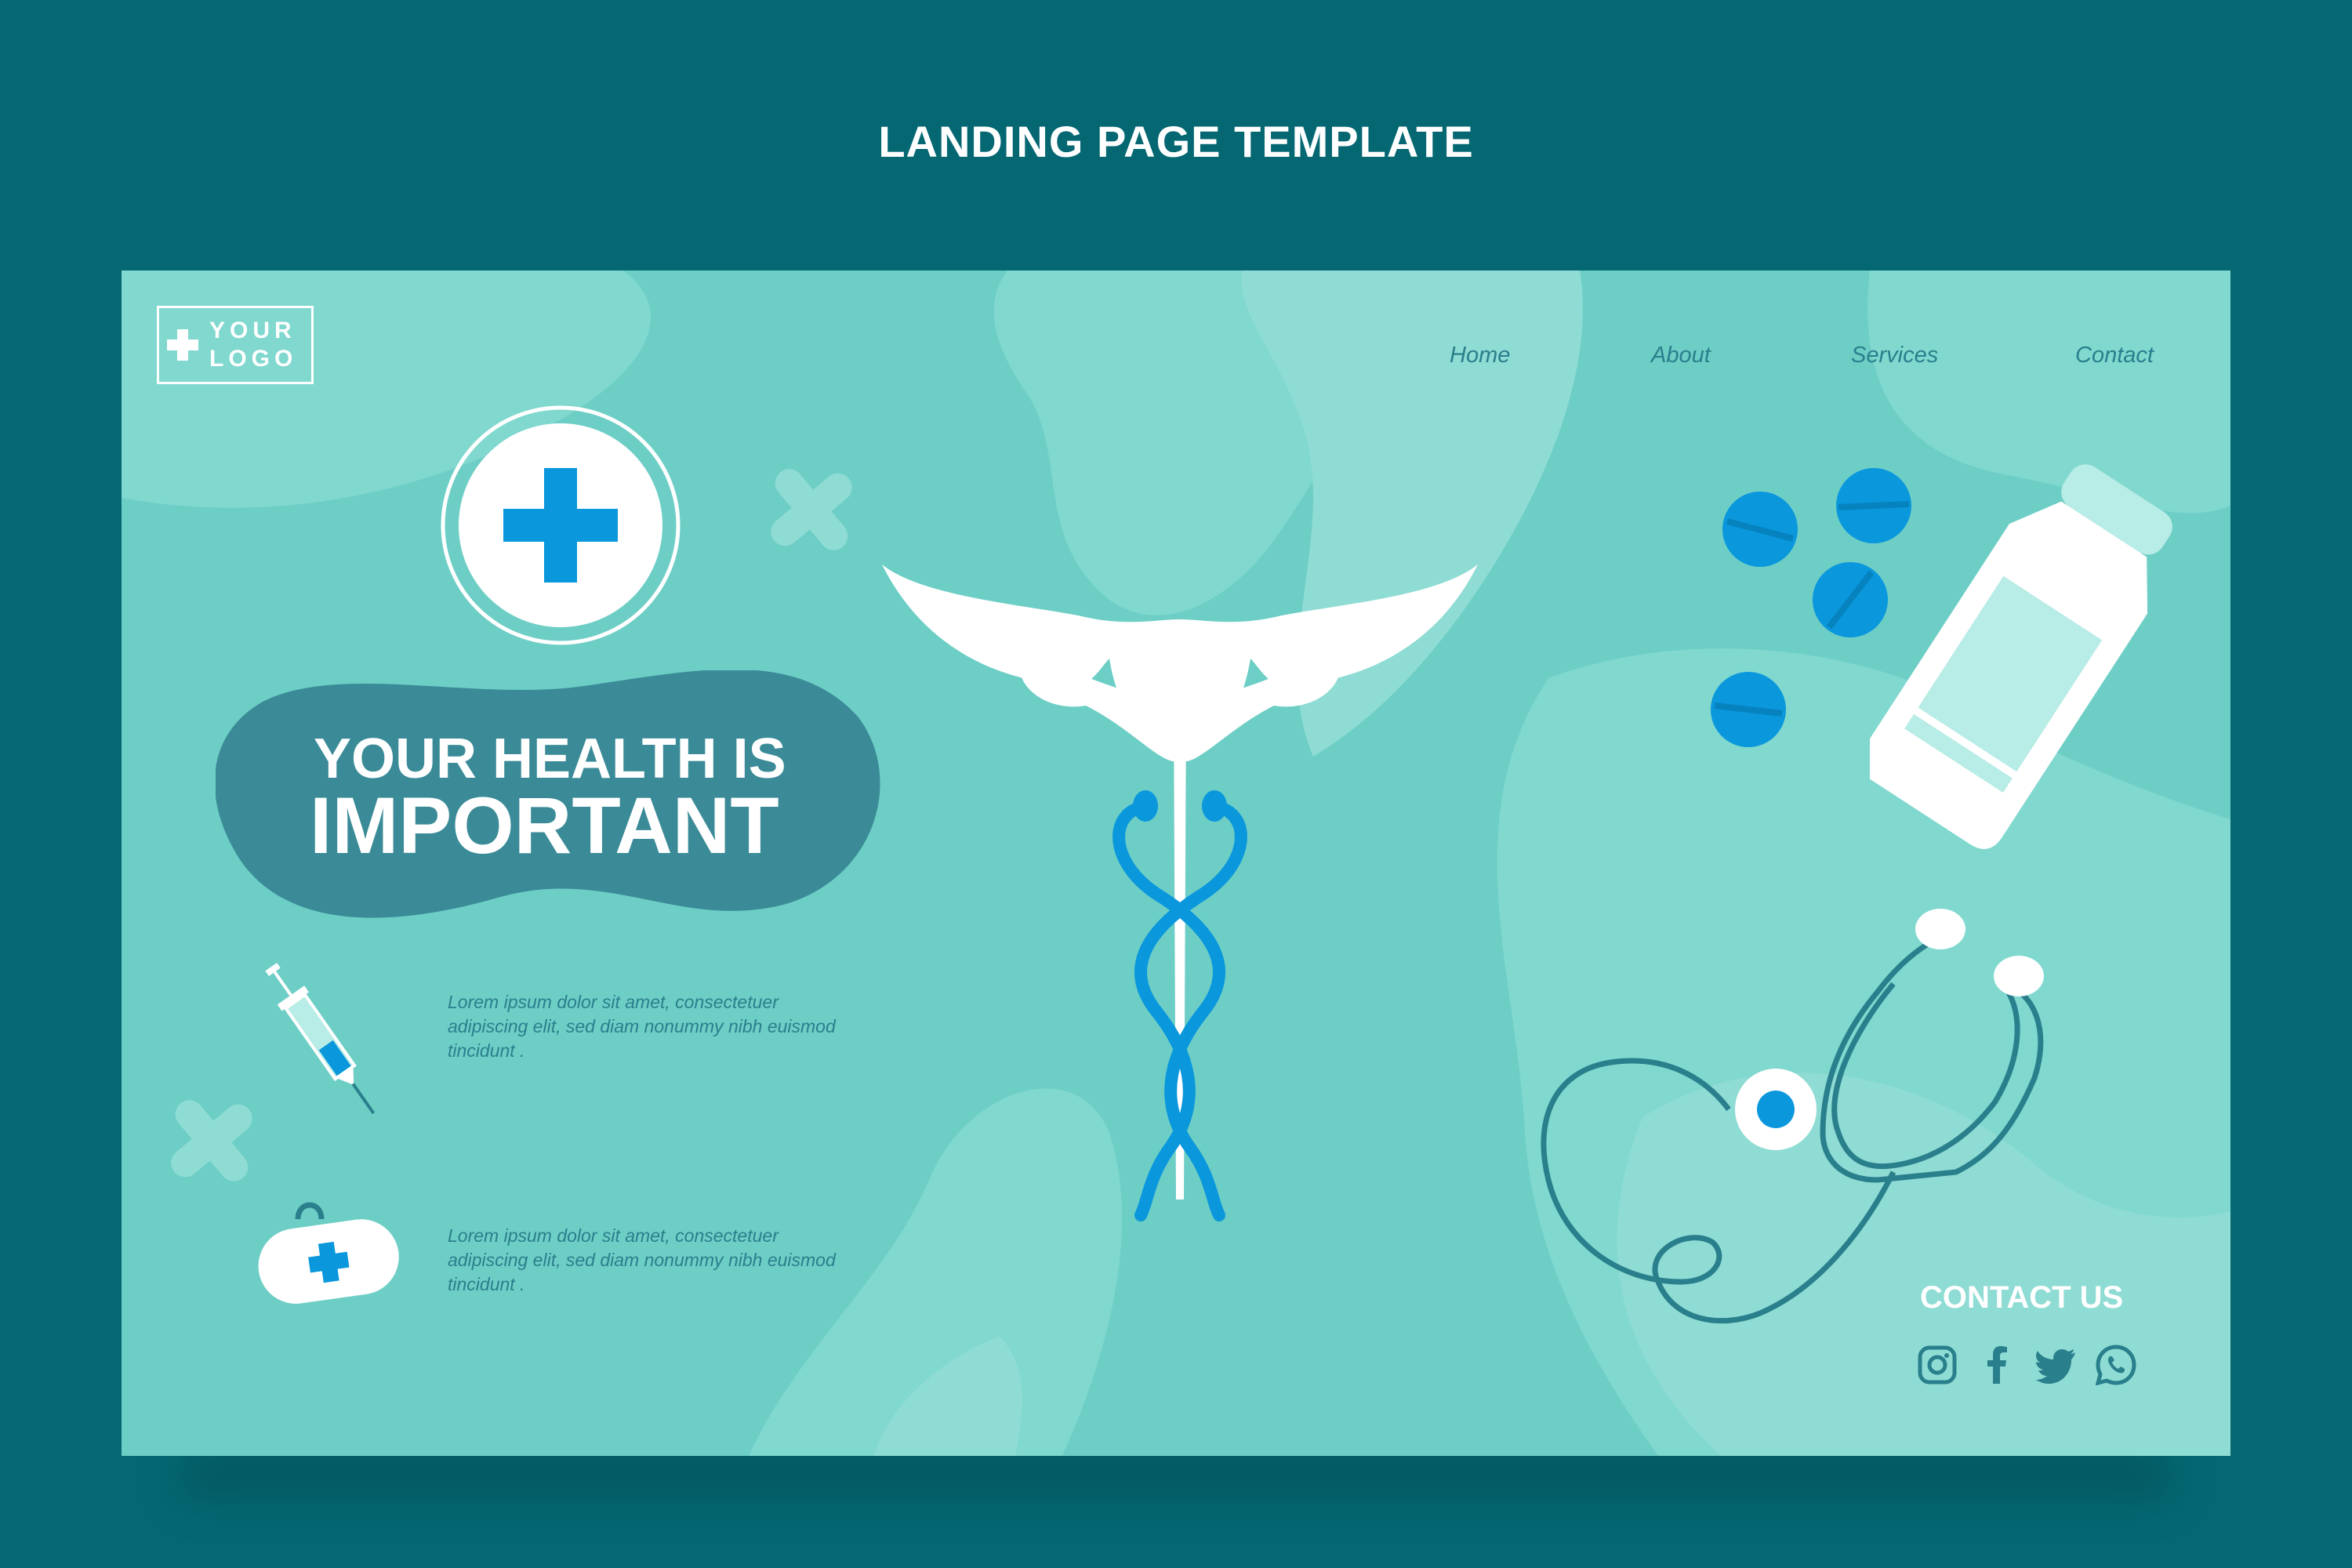  Describe the element at coordinates (1997, 1365) in the screenshot. I see `facebook-icon` at that location.